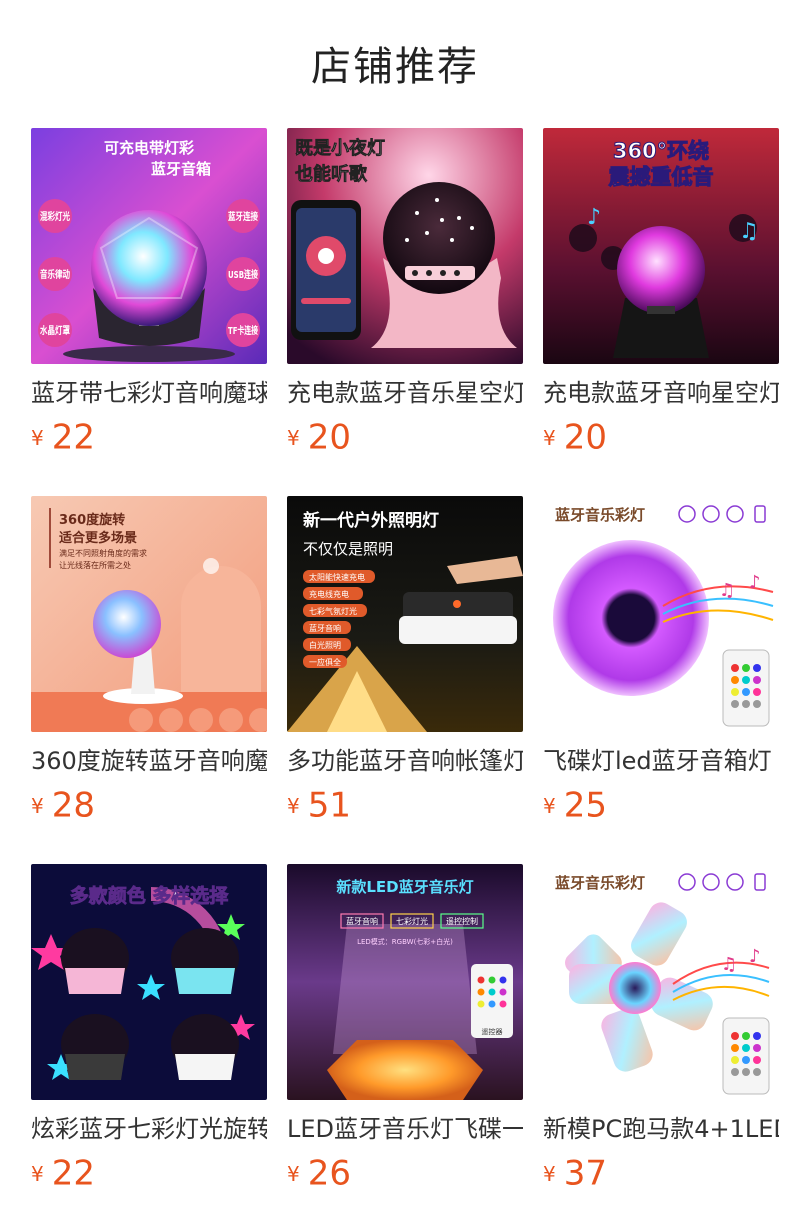 Image resolution: width=790 pixels, height=1232 pixels. I want to click on product-price: ¥28, so click(149, 805).